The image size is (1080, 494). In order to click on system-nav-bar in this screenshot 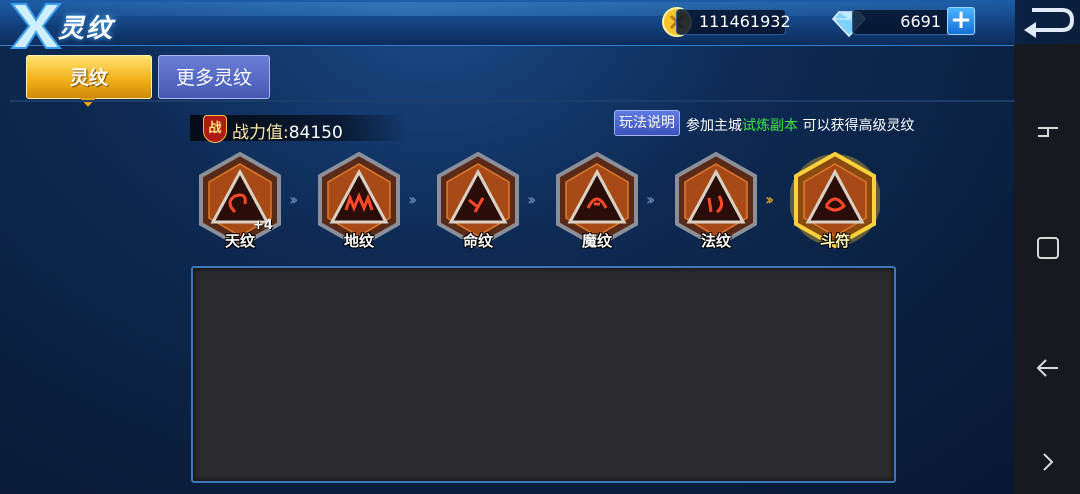, I will do `click(1047, 269)`.